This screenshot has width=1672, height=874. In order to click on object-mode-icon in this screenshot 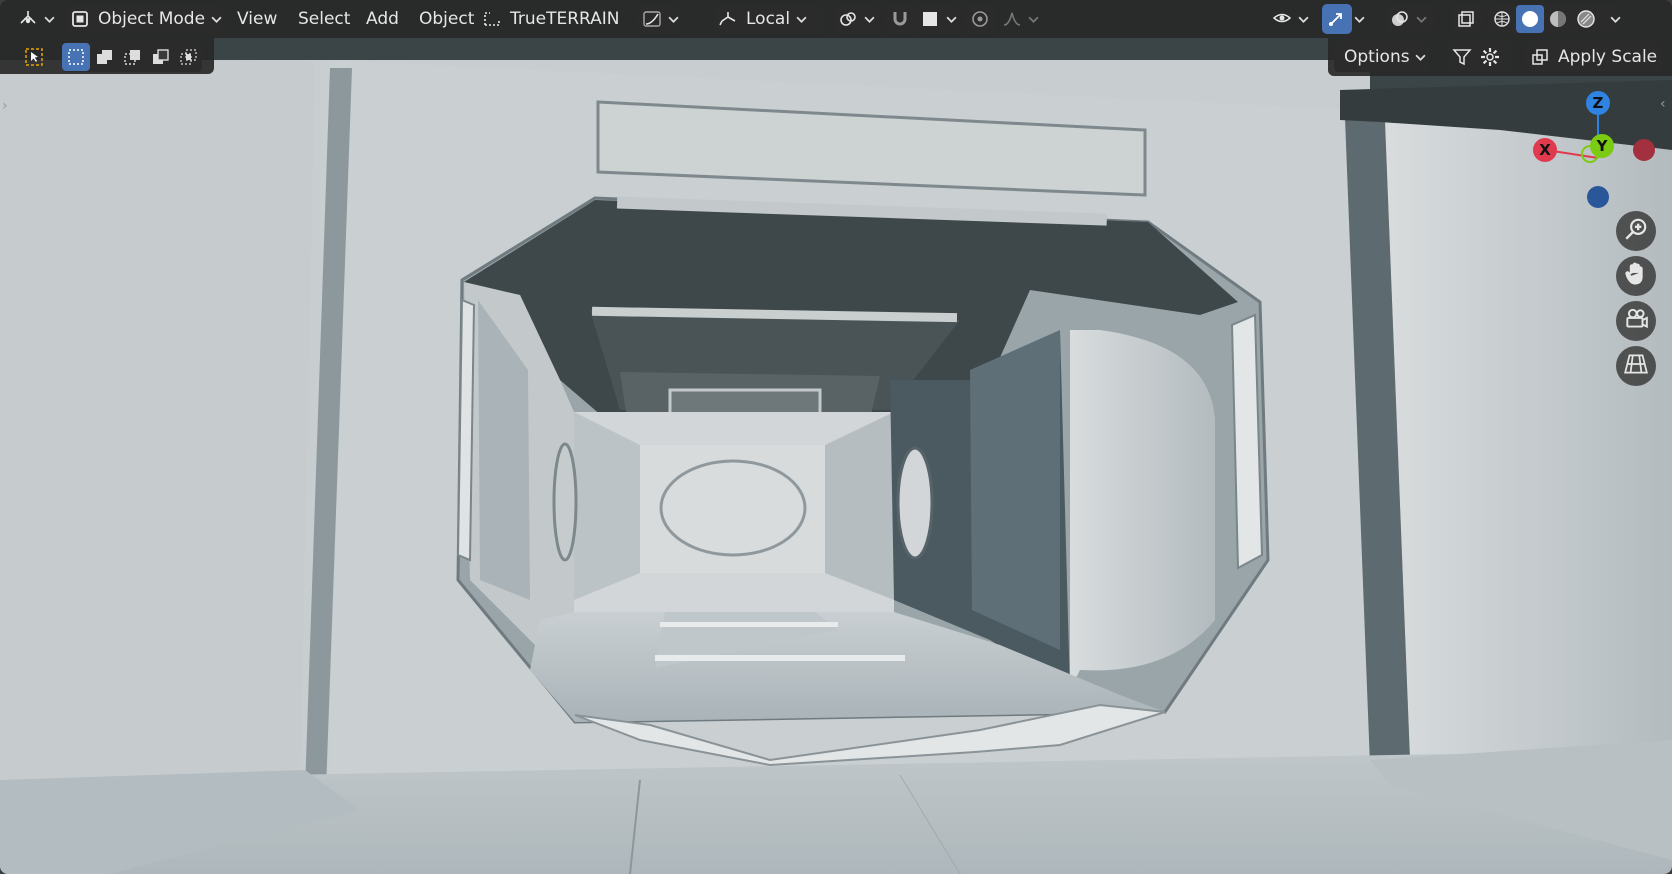, I will do `click(80, 19)`.